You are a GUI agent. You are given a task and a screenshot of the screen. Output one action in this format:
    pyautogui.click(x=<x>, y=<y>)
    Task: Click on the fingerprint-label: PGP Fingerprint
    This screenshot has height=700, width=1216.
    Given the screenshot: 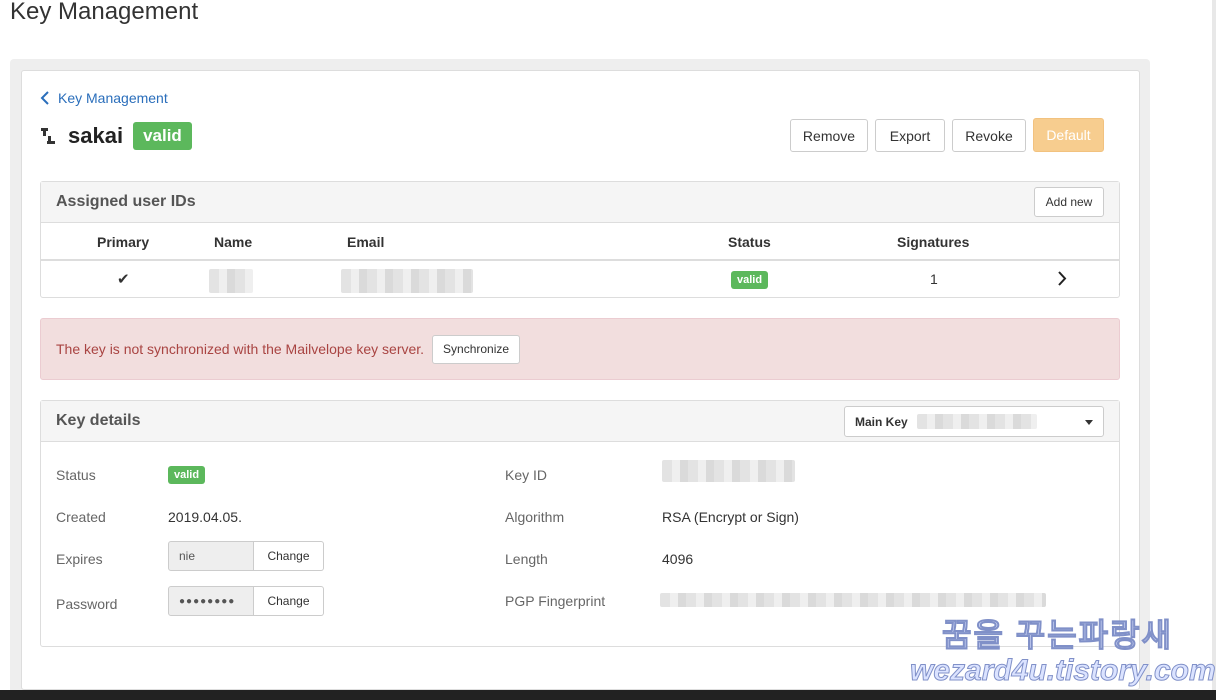 What is the action you would take?
    pyautogui.click(x=555, y=601)
    